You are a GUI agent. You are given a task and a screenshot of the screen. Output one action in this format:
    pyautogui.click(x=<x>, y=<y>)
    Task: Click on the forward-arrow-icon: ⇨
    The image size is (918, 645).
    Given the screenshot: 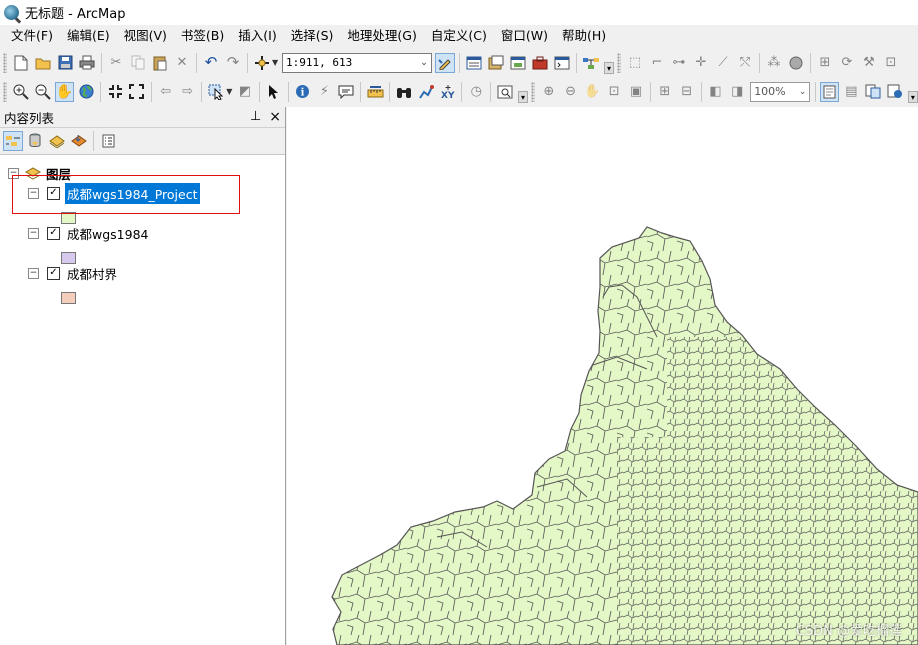 What is the action you would take?
    pyautogui.click(x=188, y=92)
    